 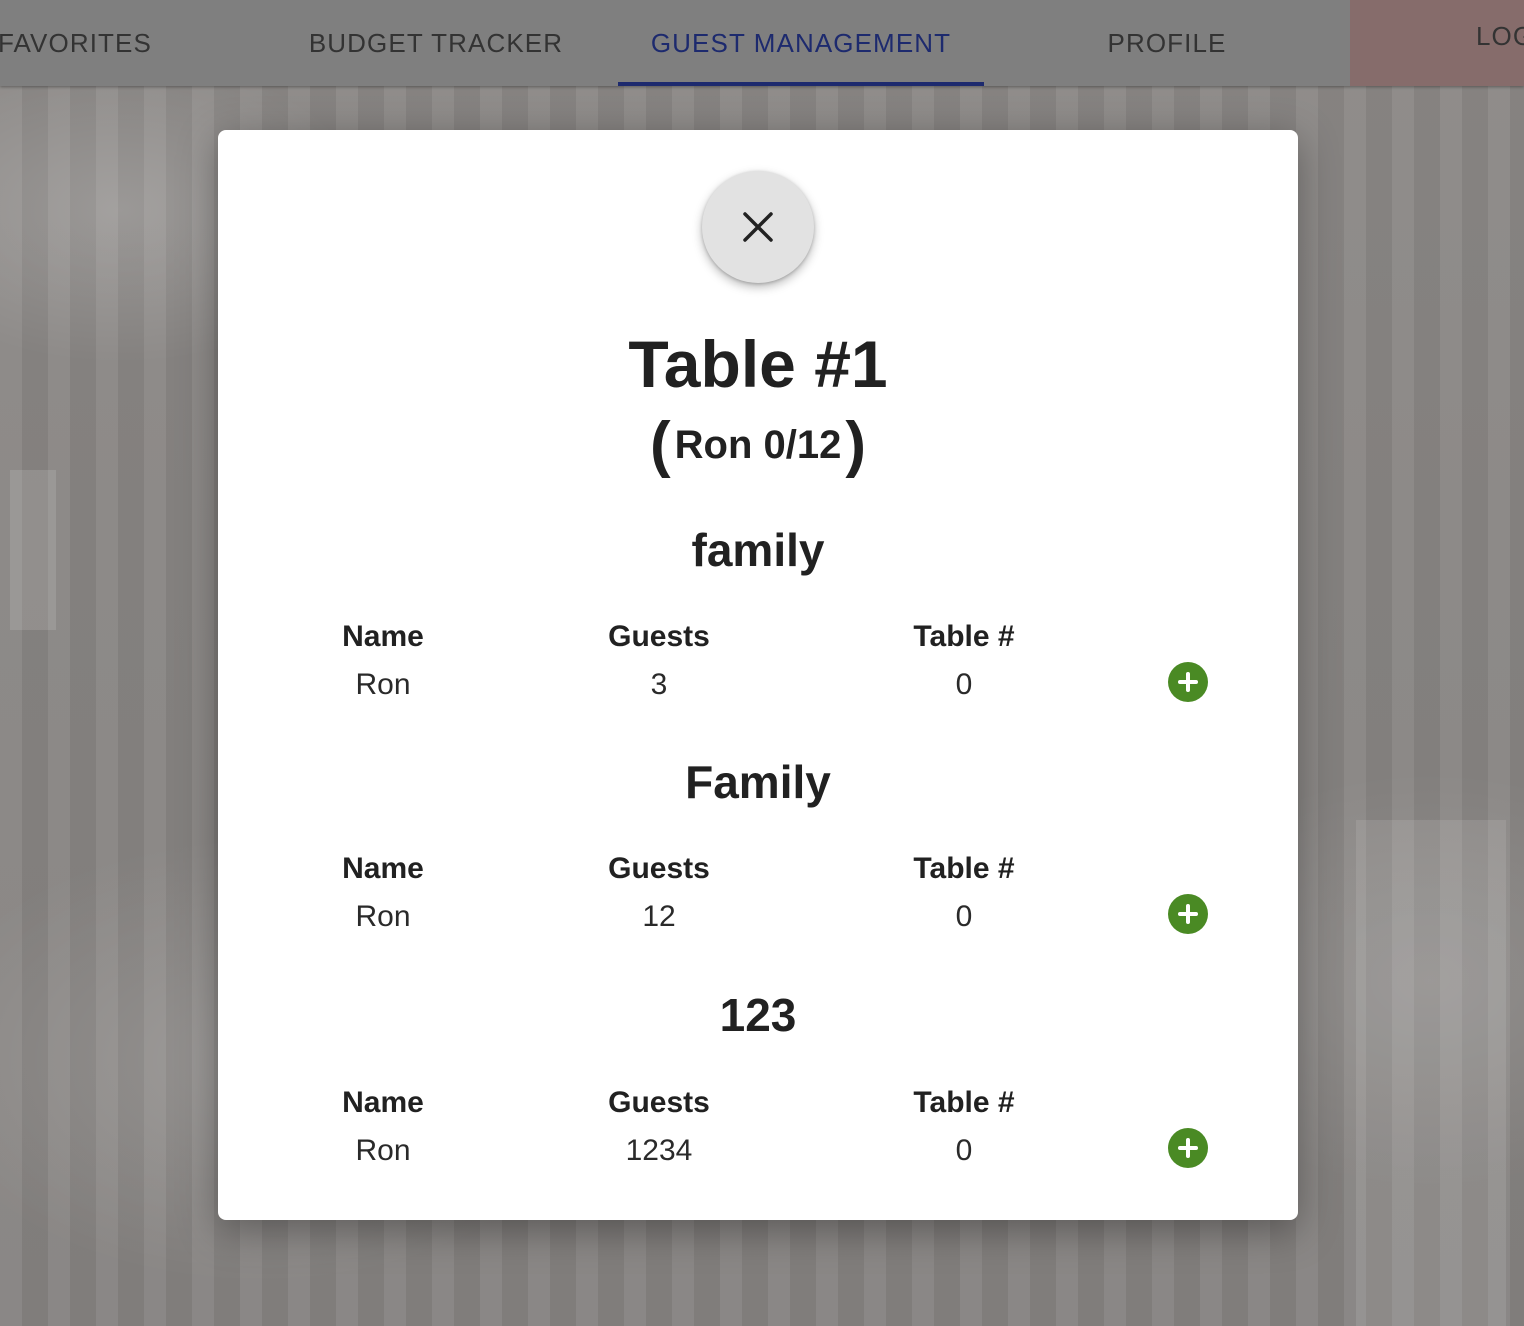 What do you see at coordinates (659, 916) in the screenshot?
I see `guest-count: 12` at bounding box center [659, 916].